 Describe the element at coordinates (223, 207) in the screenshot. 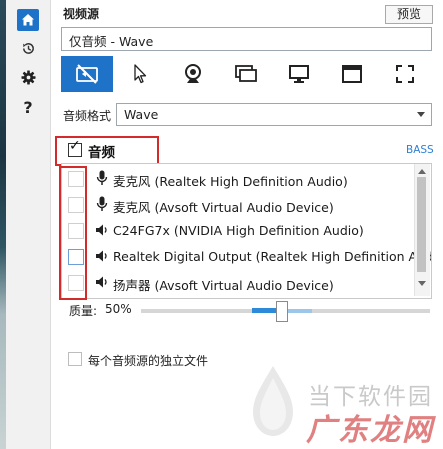

I see `device-label: 麦克风 (Avsoft Virtual Audio Device)` at that location.